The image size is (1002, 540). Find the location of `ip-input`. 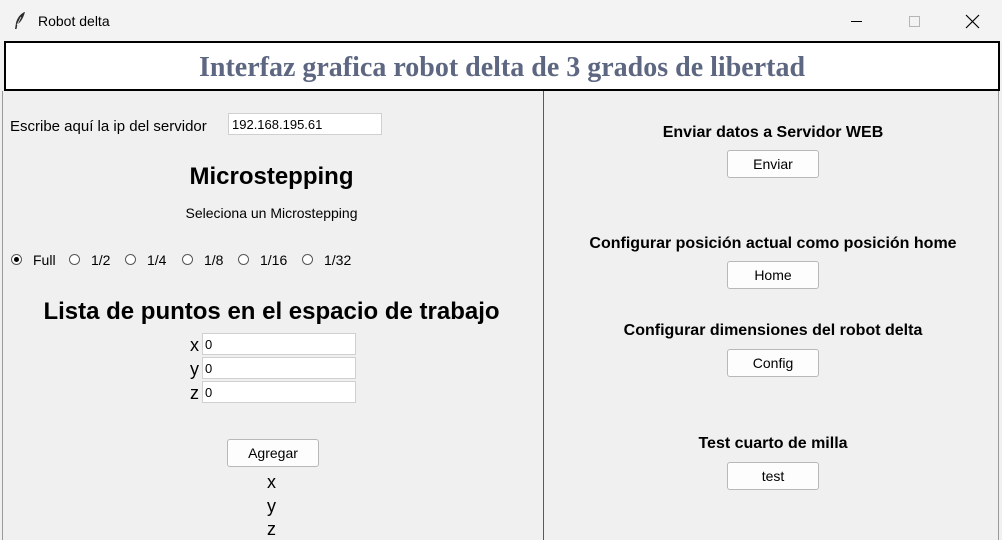

ip-input is located at coordinates (305, 124).